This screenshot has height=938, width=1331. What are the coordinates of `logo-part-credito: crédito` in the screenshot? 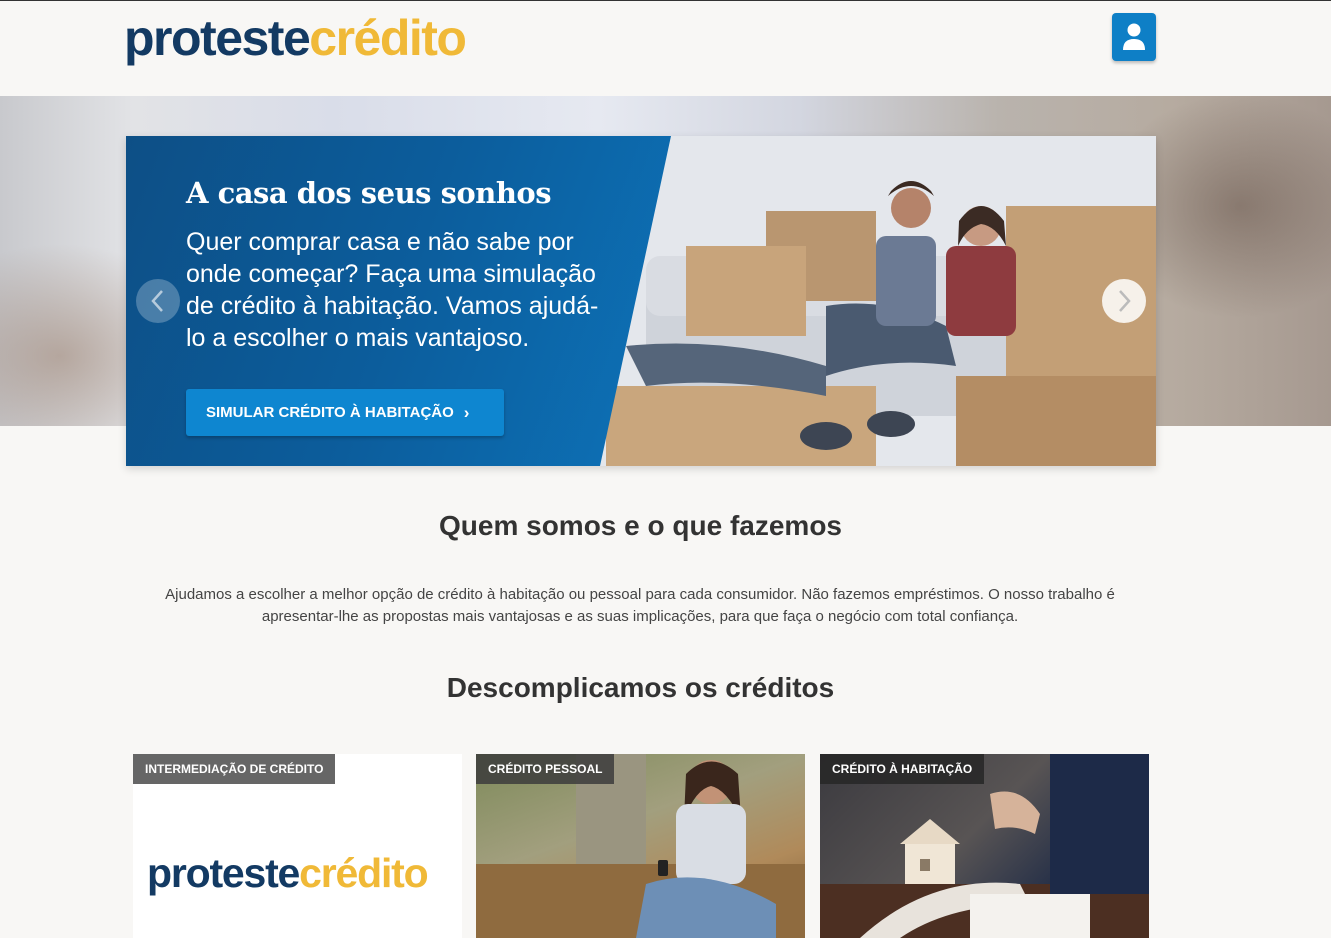 It's located at (388, 38).